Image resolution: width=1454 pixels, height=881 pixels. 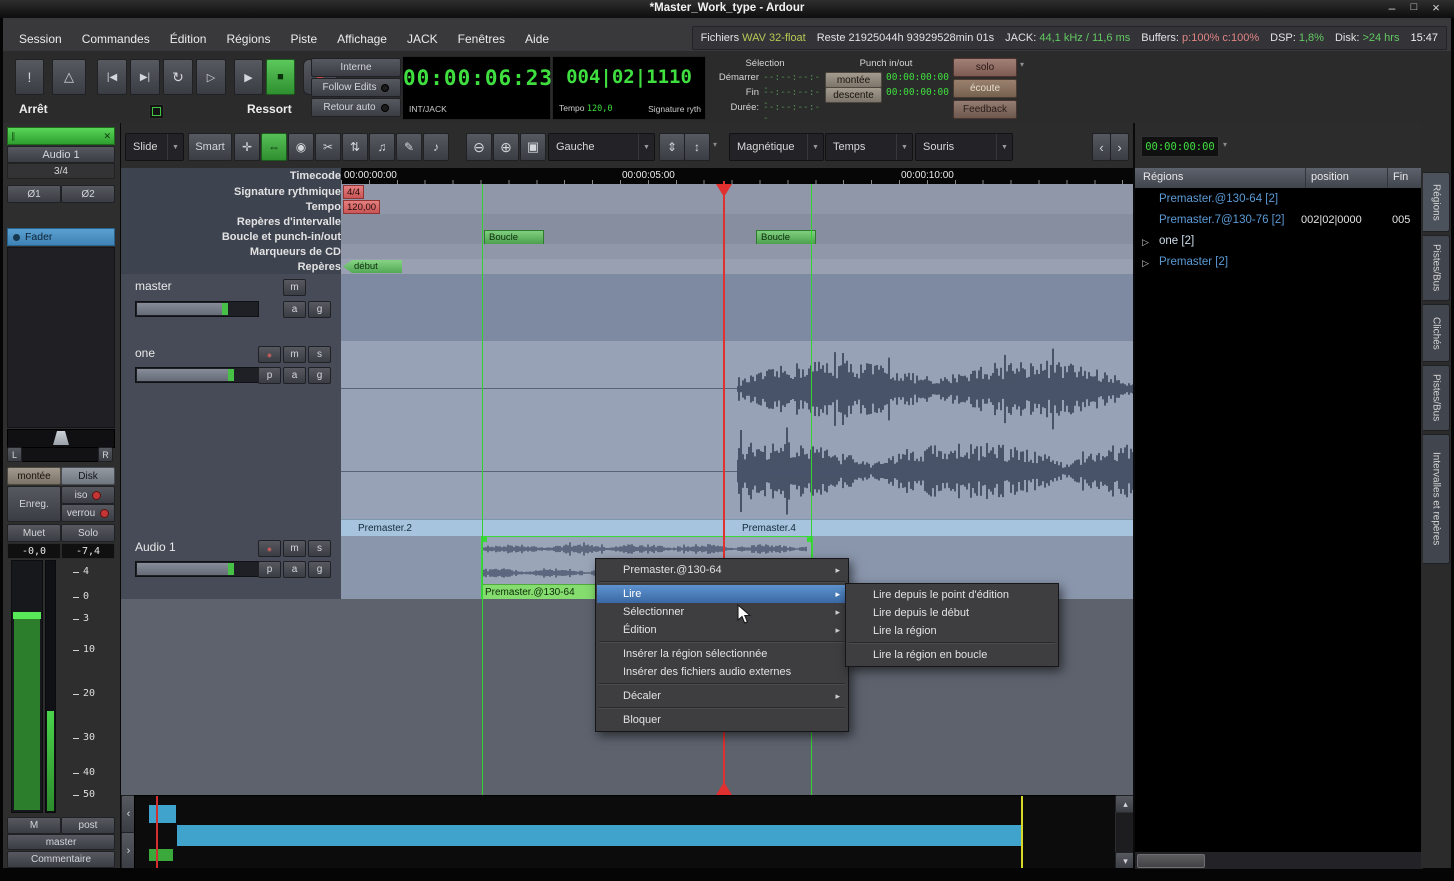 What do you see at coordinates (61, 859) in the screenshot?
I see `comments-button: Commentaire` at bounding box center [61, 859].